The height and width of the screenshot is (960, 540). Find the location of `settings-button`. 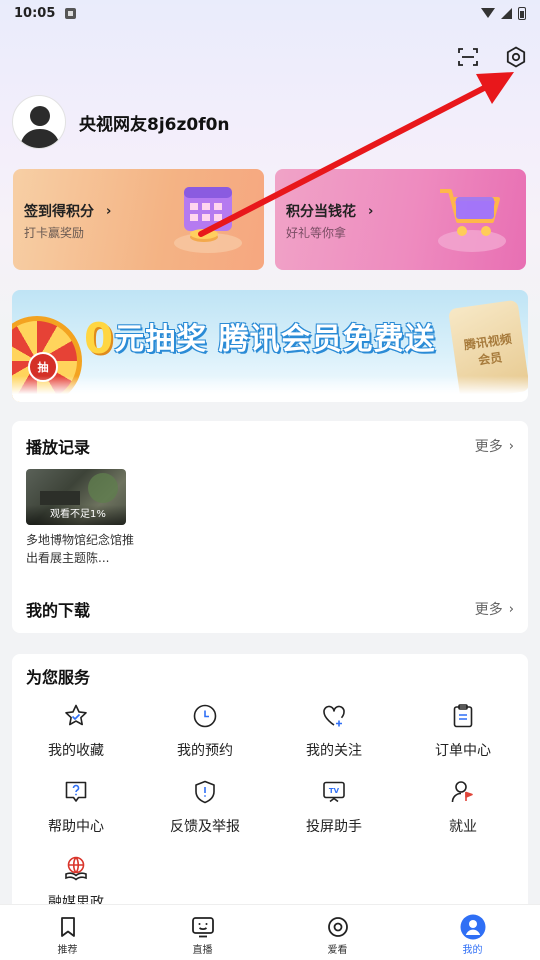

settings-button is located at coordinates (516, 57).